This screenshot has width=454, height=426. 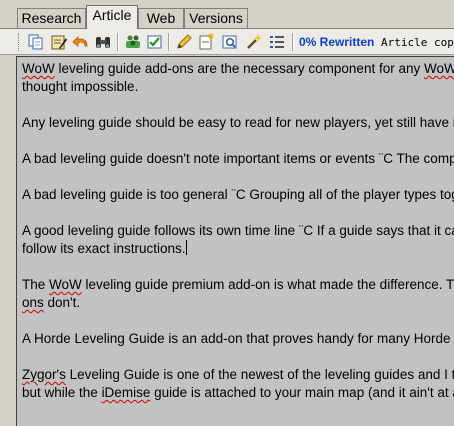 I want to click on text-run: thought impossible., so click(x=80, y=86).